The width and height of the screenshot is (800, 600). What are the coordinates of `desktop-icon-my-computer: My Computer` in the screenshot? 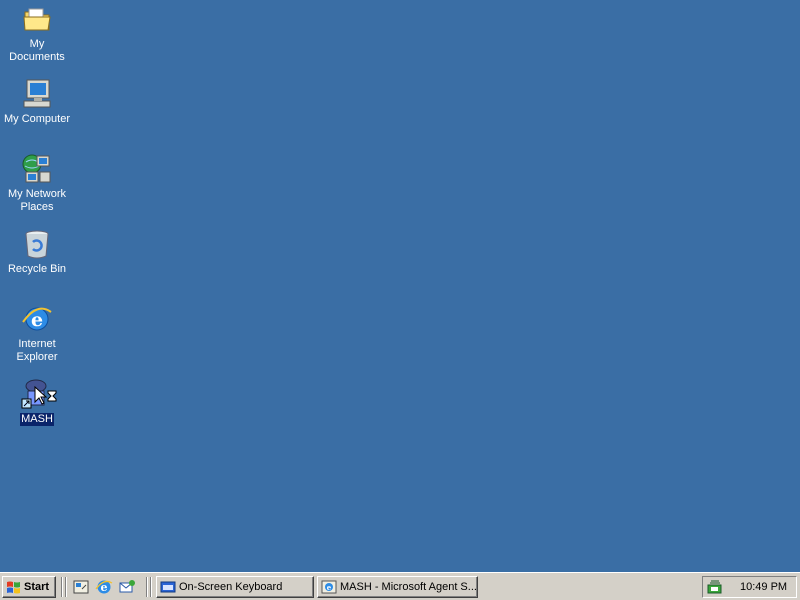 It's located at (37, 101).